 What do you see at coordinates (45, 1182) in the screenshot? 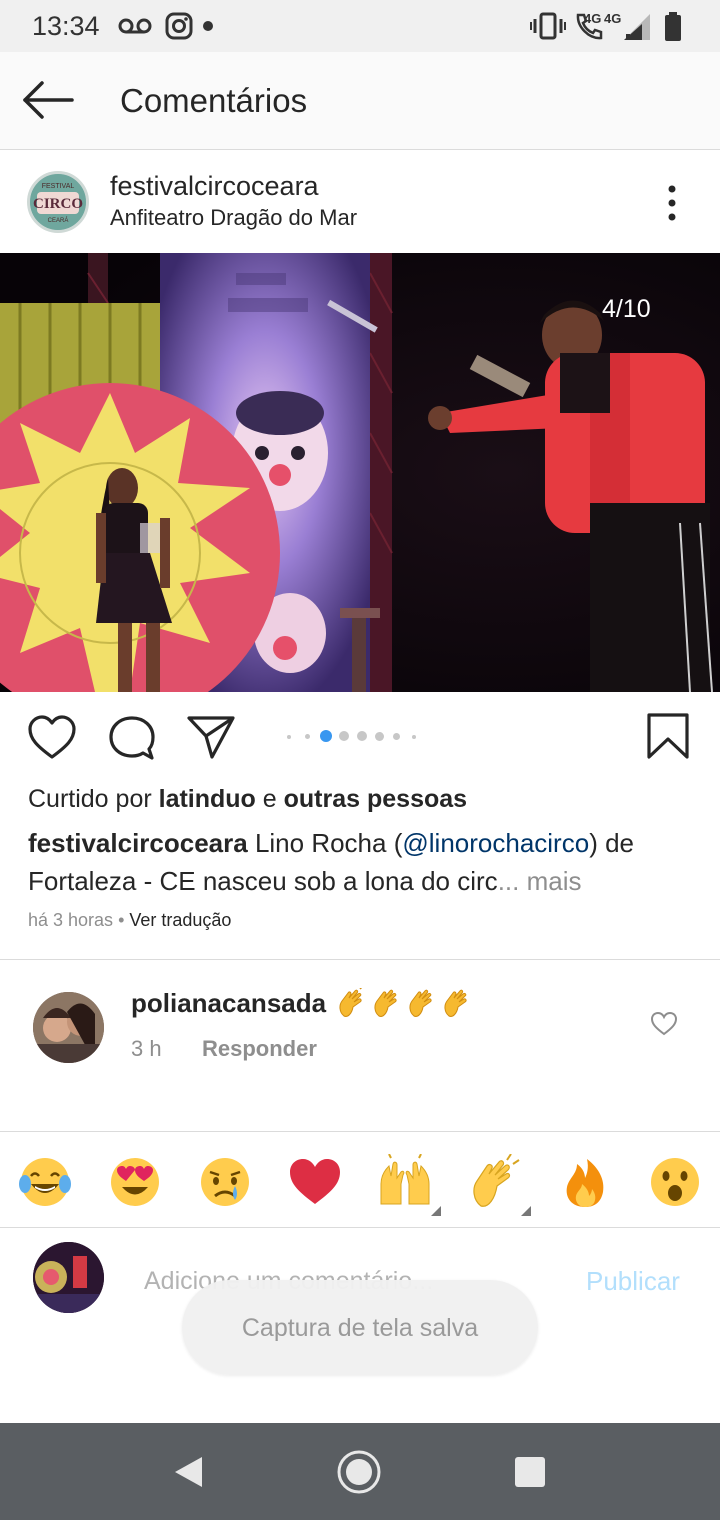
I see `tears-of-joy-emoji-icon` at bounding box center [45, 1182].